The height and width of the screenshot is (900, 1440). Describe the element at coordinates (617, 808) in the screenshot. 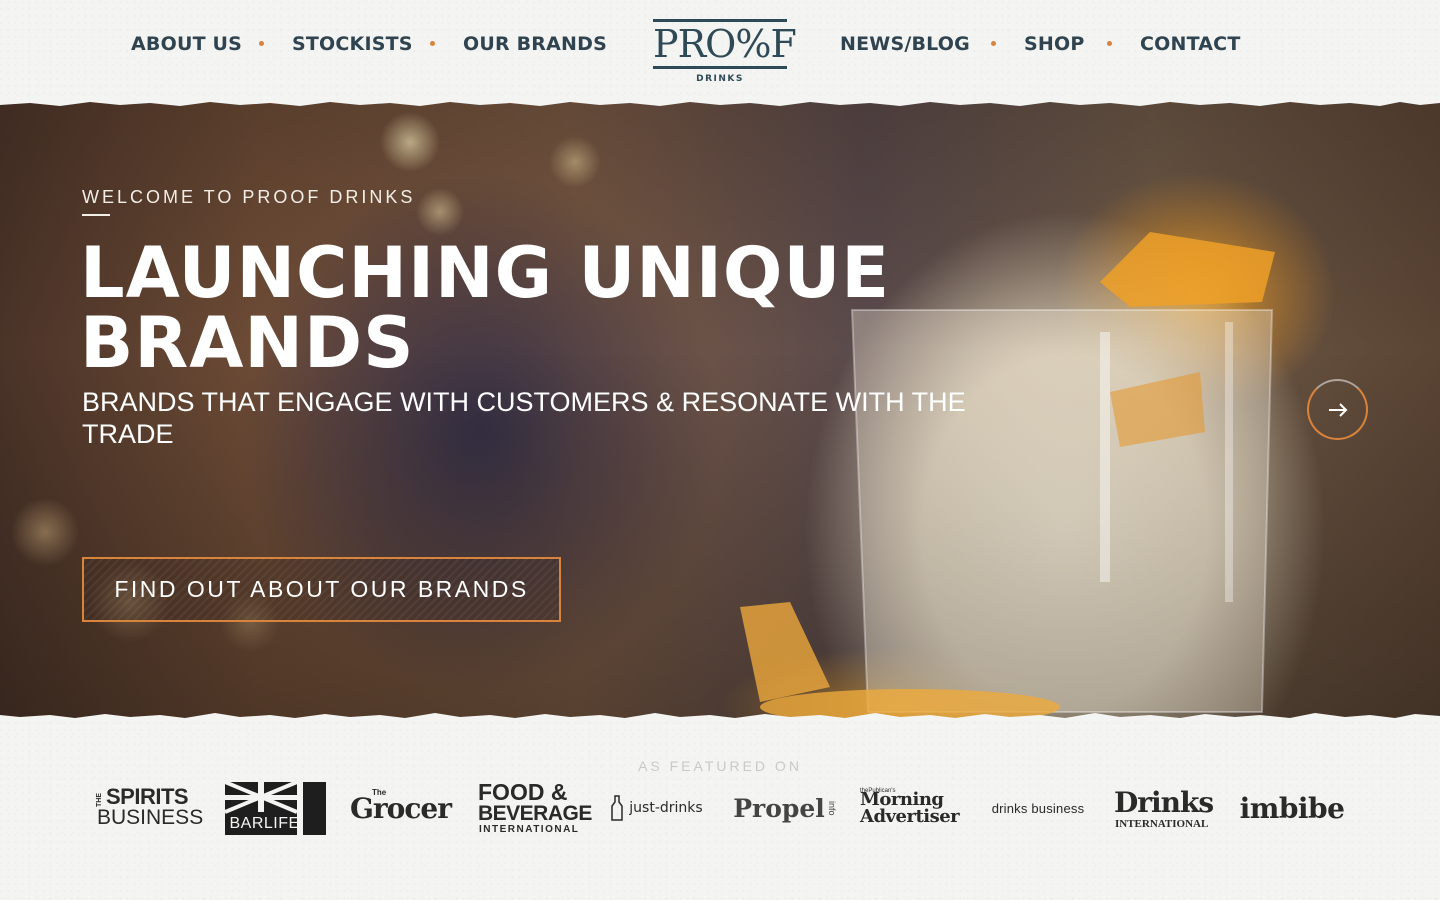

I see `bottle-icon` at that location.